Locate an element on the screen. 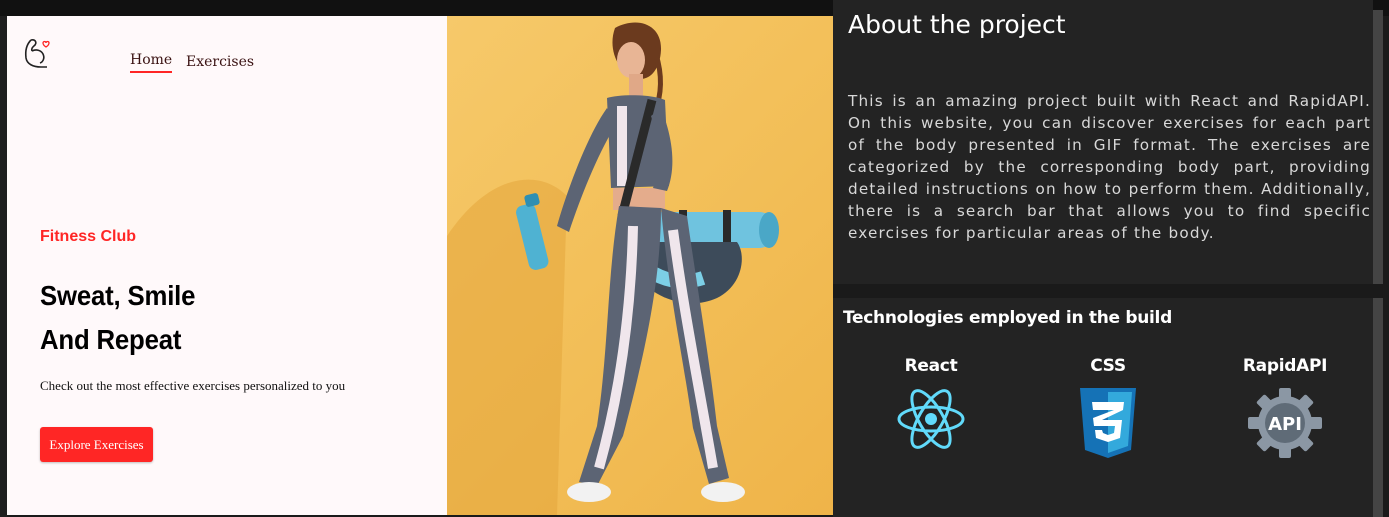 The image size is (1389, 517). about-panel-shadow is located at coordinates (1378, 147).